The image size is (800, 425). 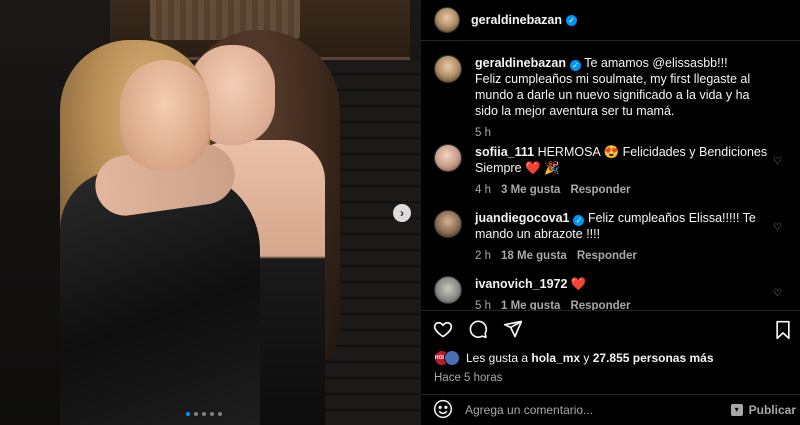 What do you see at coordinates (443, 410) in the screenshot?
I see `emoji-icon` at bounding box center [443, 410].